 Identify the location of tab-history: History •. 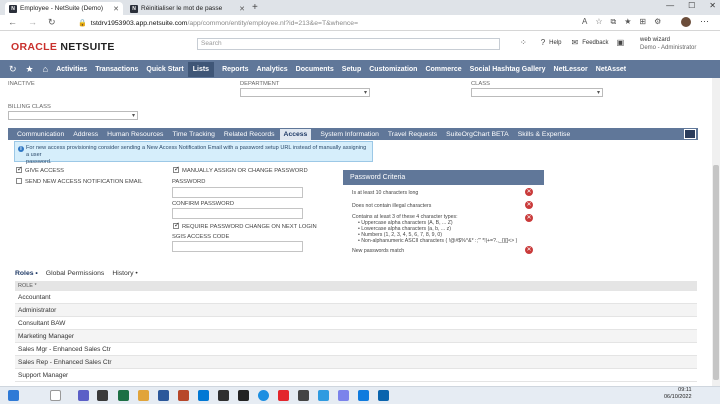
(124, 273).